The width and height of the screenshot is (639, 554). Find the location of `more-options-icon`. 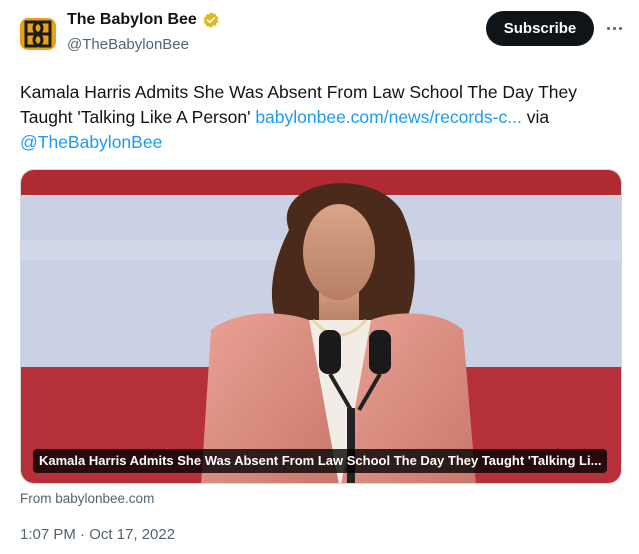

more-options-icon is located at coordinates (614, 28).